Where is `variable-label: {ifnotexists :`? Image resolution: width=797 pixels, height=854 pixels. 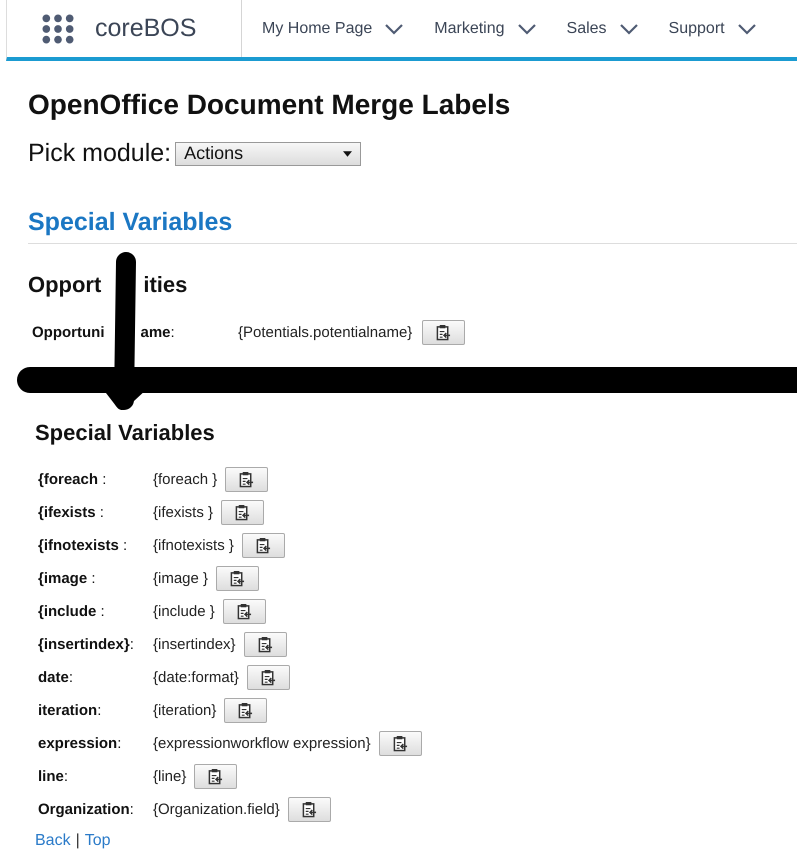
variable-label: {ifnotexists : is located at coordinates (83, 545).